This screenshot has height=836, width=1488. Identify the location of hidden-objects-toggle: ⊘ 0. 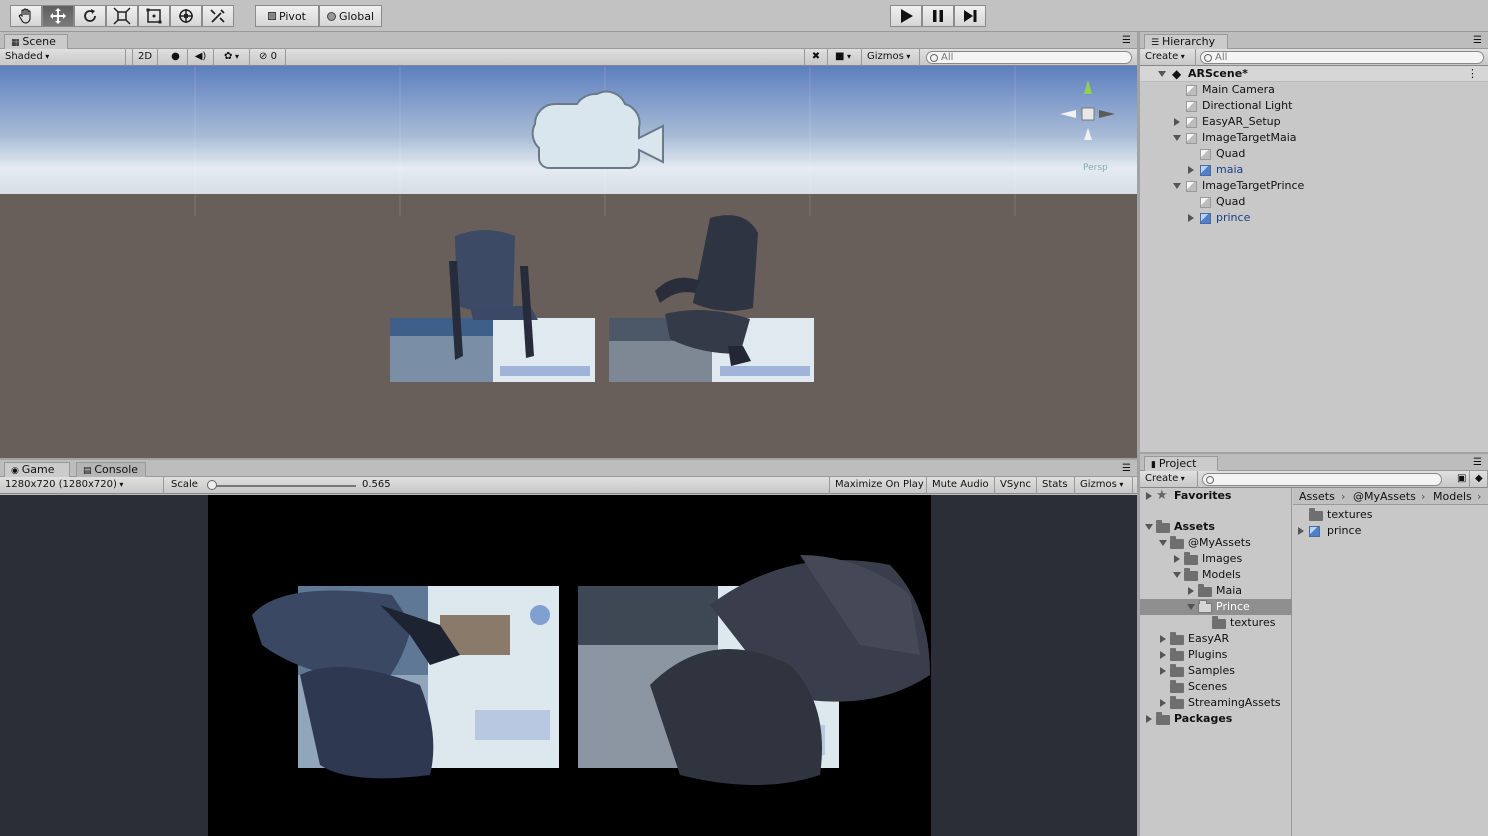
(270, 57).